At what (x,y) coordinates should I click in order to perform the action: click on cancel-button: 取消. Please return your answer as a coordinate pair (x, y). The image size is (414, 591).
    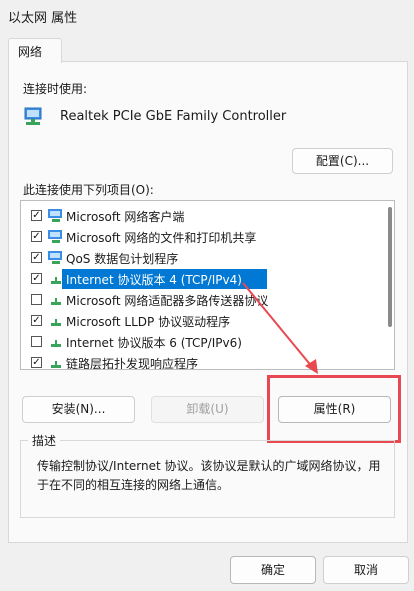
    Looking at the image, I should click on (366, 570).